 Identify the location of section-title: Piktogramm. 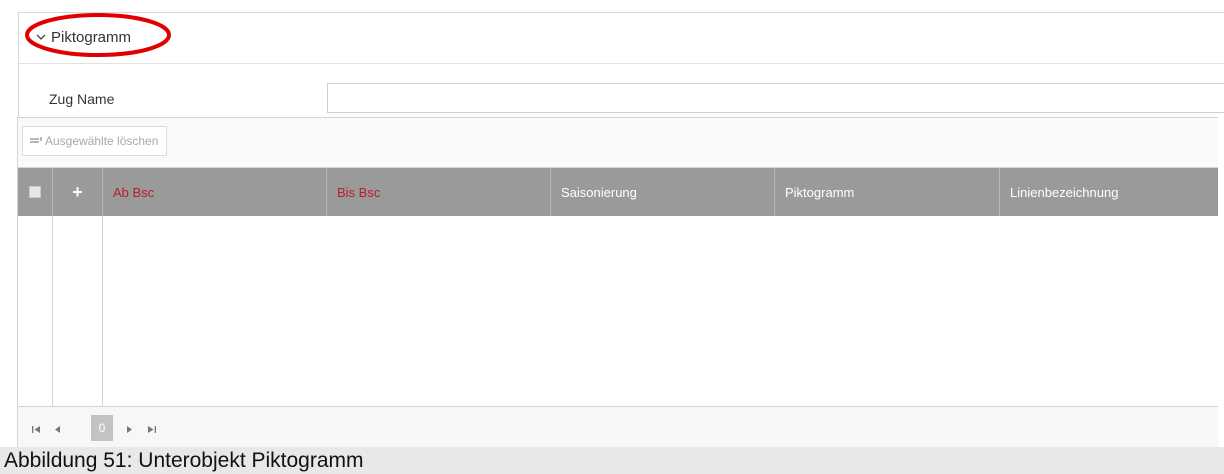
(91, 37).